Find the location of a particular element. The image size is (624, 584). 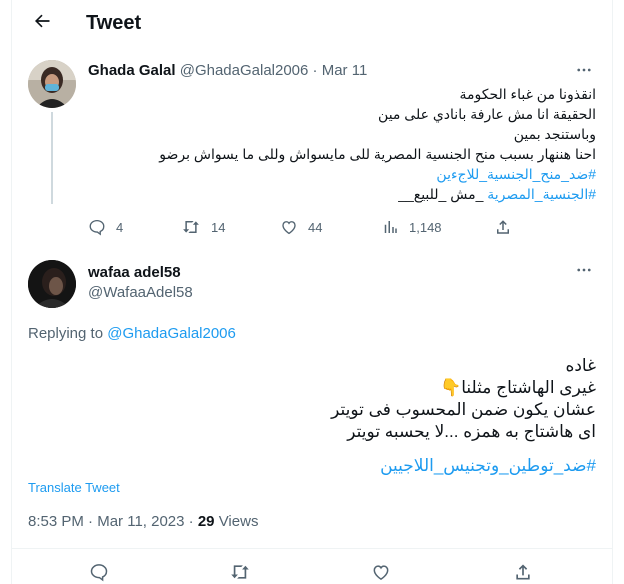

replying-prefix: Replying to is located at coordinates (68, 333).